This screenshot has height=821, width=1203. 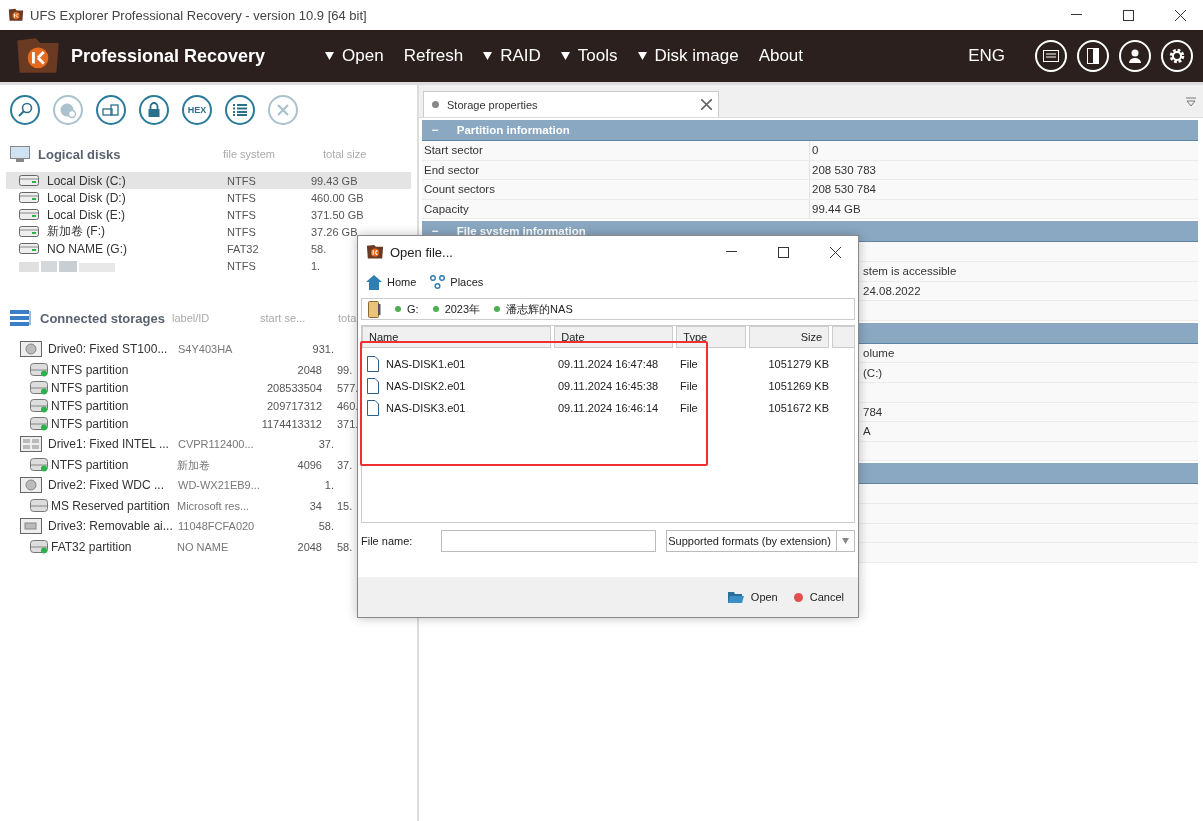 I want to click on caret-icon, so click(x=488, y=56).